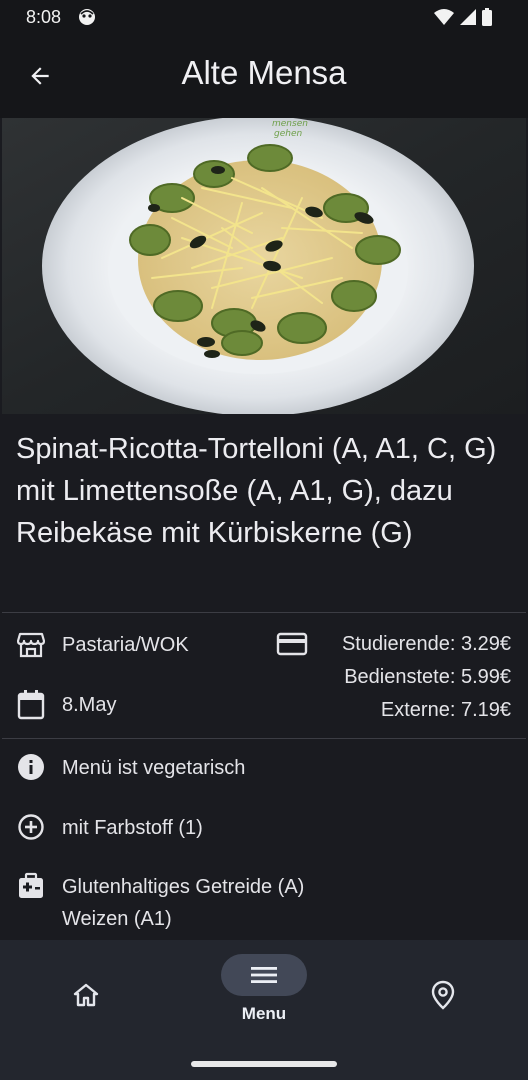  What do you see at coordinates (444, 17) in the screenshot?
I see `wifi-icon` at bounding box center [444, 17].